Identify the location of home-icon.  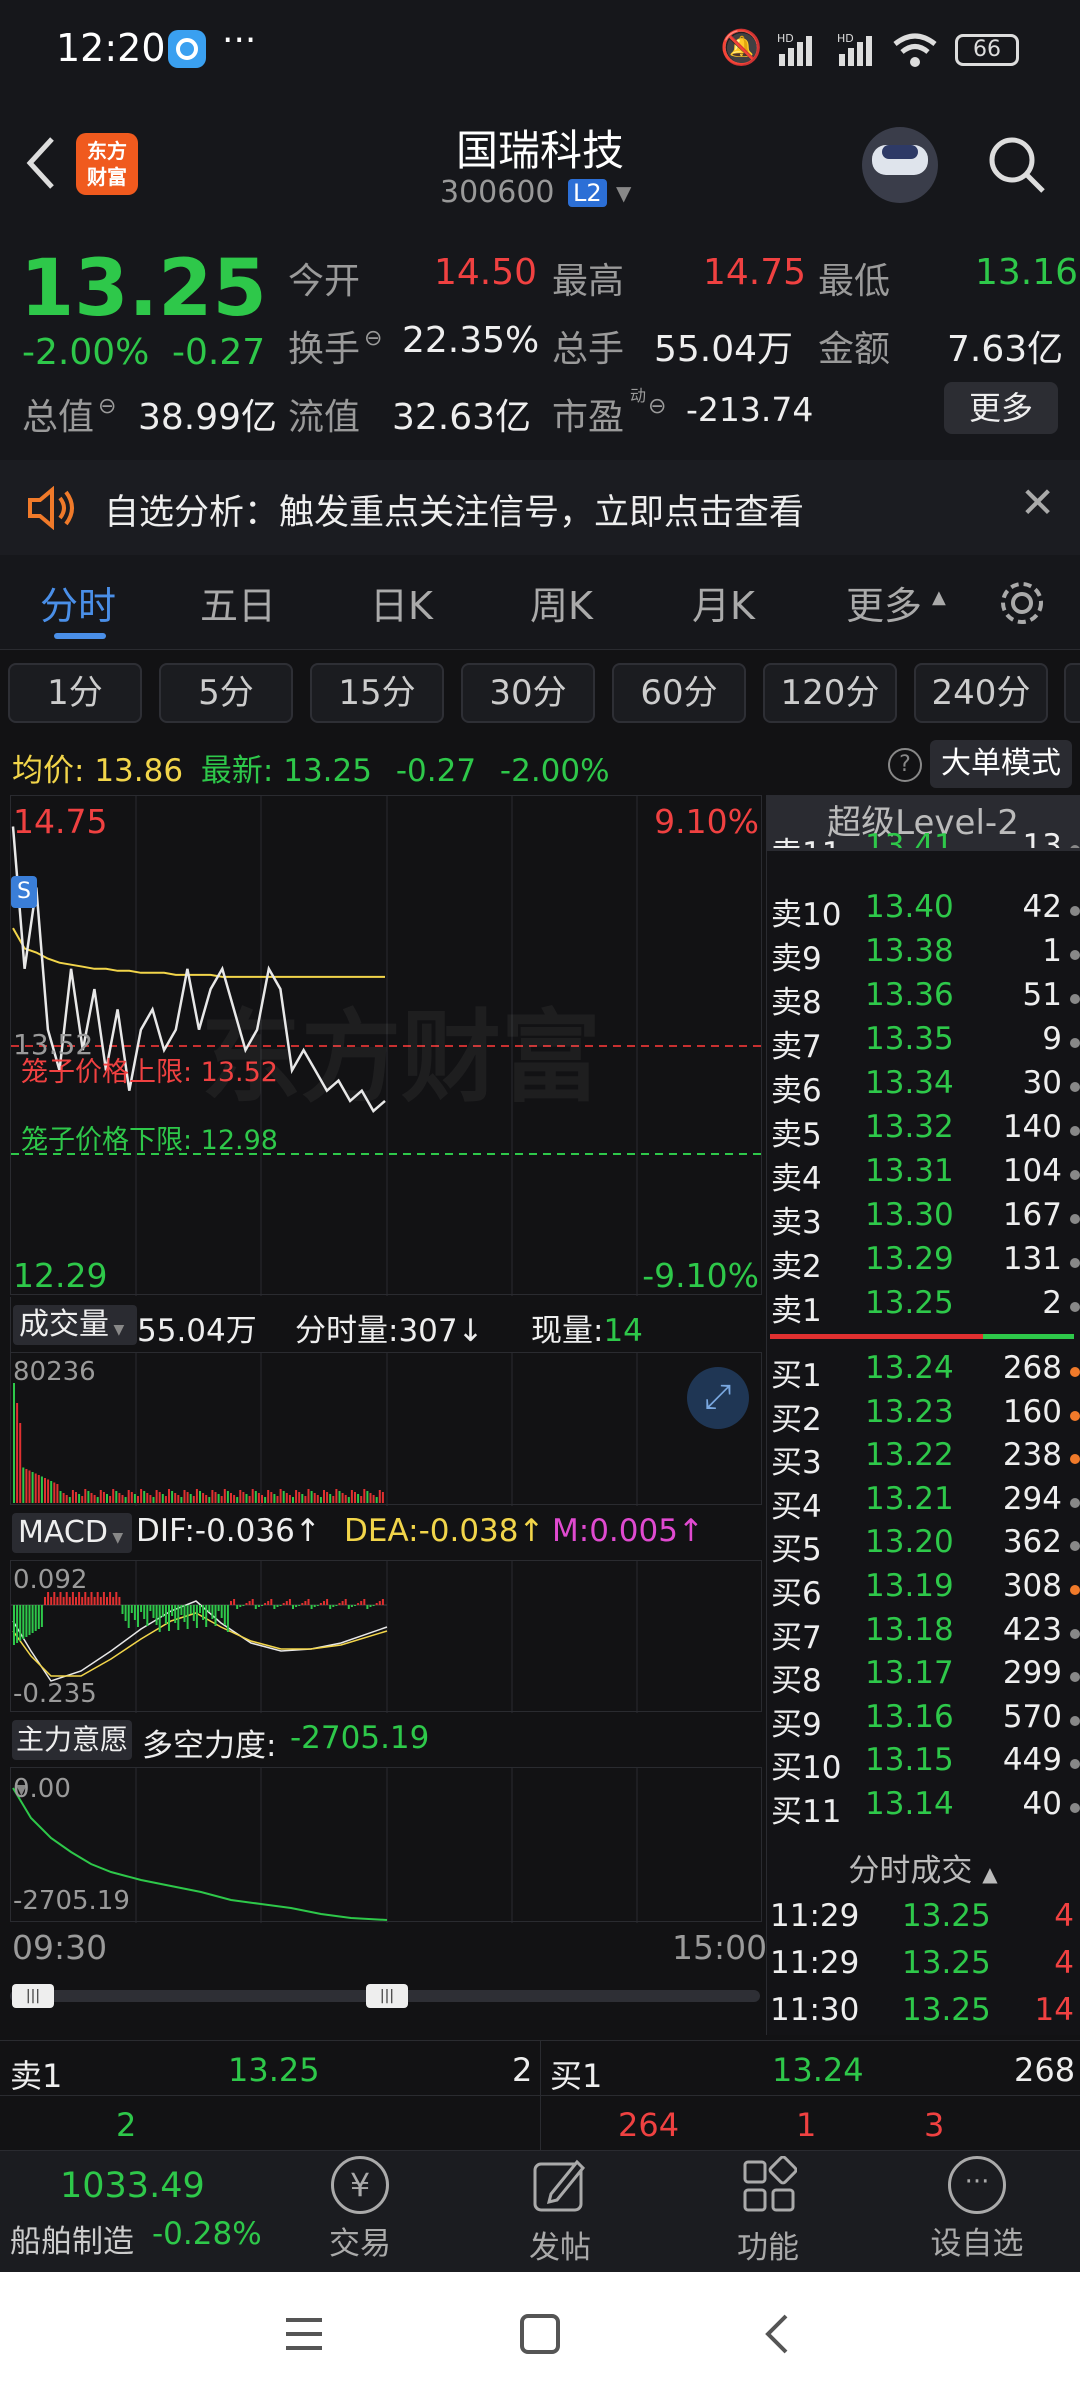
(540, 2336).